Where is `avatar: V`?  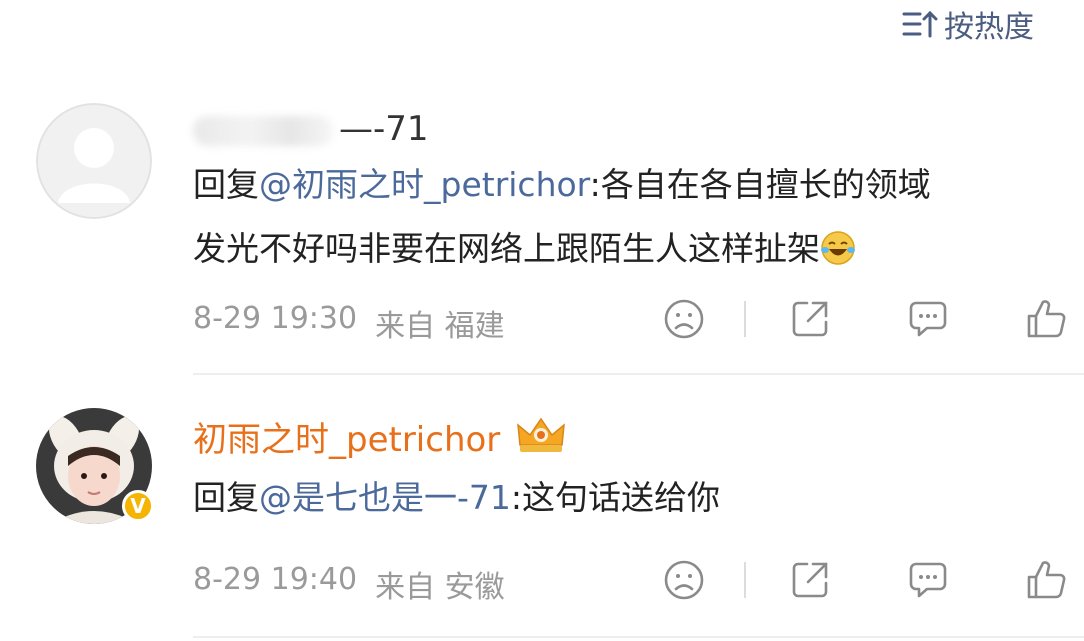
avatar: V is located at coordinates (95, 466).